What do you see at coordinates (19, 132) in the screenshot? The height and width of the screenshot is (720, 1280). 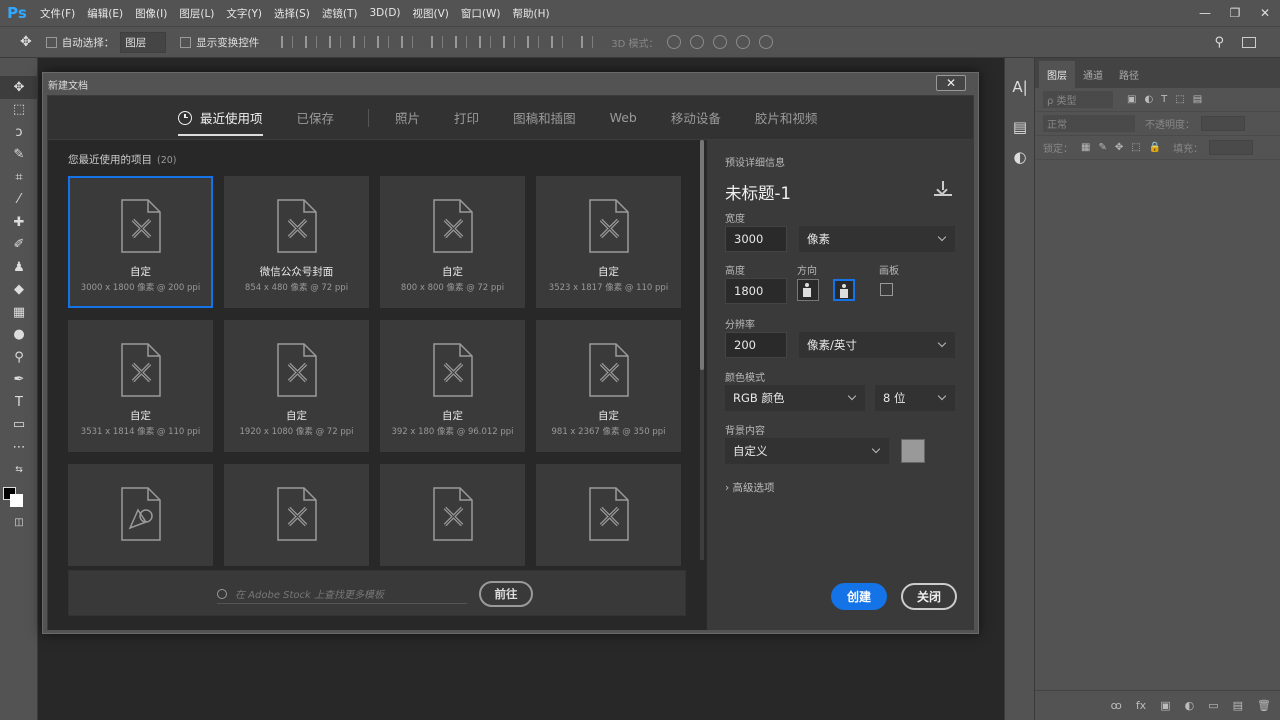 I see `lasso-tool-icon: ↄ` at bounding box center [19, 132].